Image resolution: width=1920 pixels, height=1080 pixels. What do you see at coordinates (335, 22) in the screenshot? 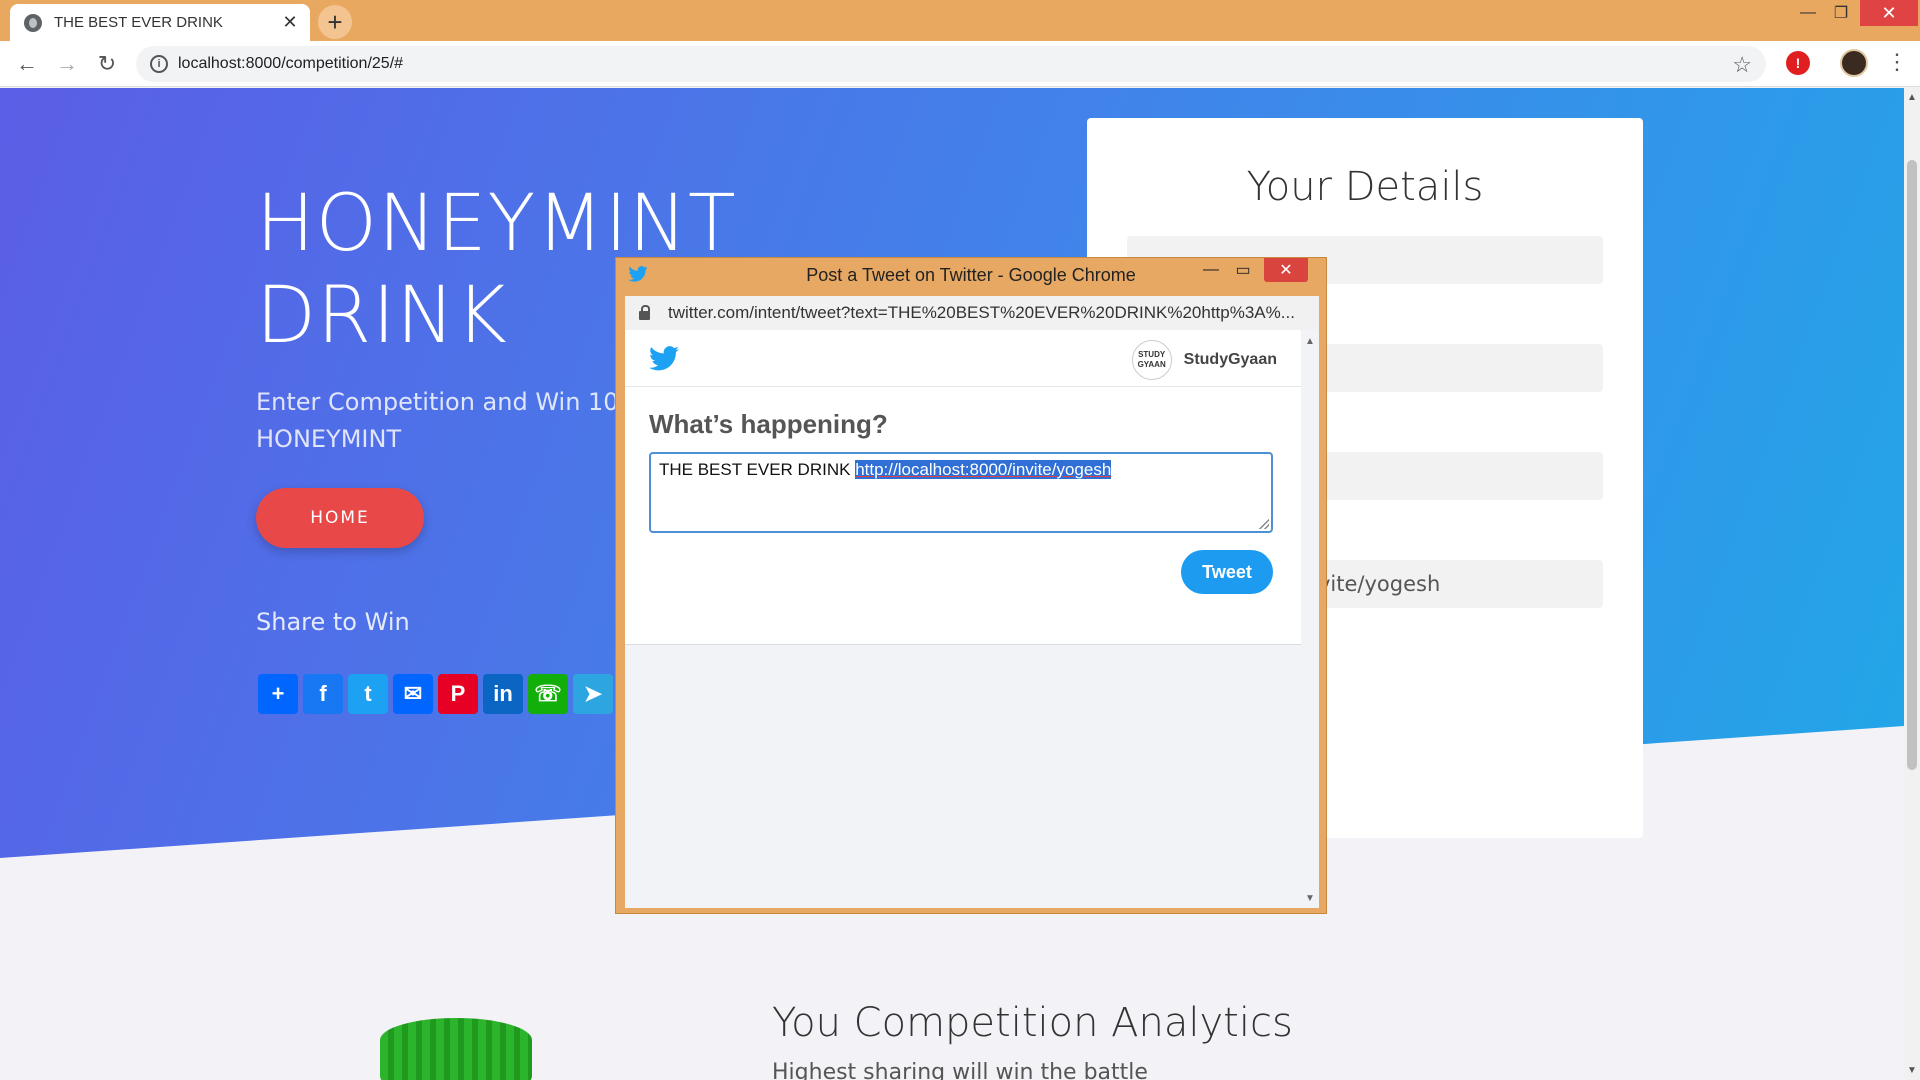
I see `new-tab-button: +` at bounding box center [335, 22].